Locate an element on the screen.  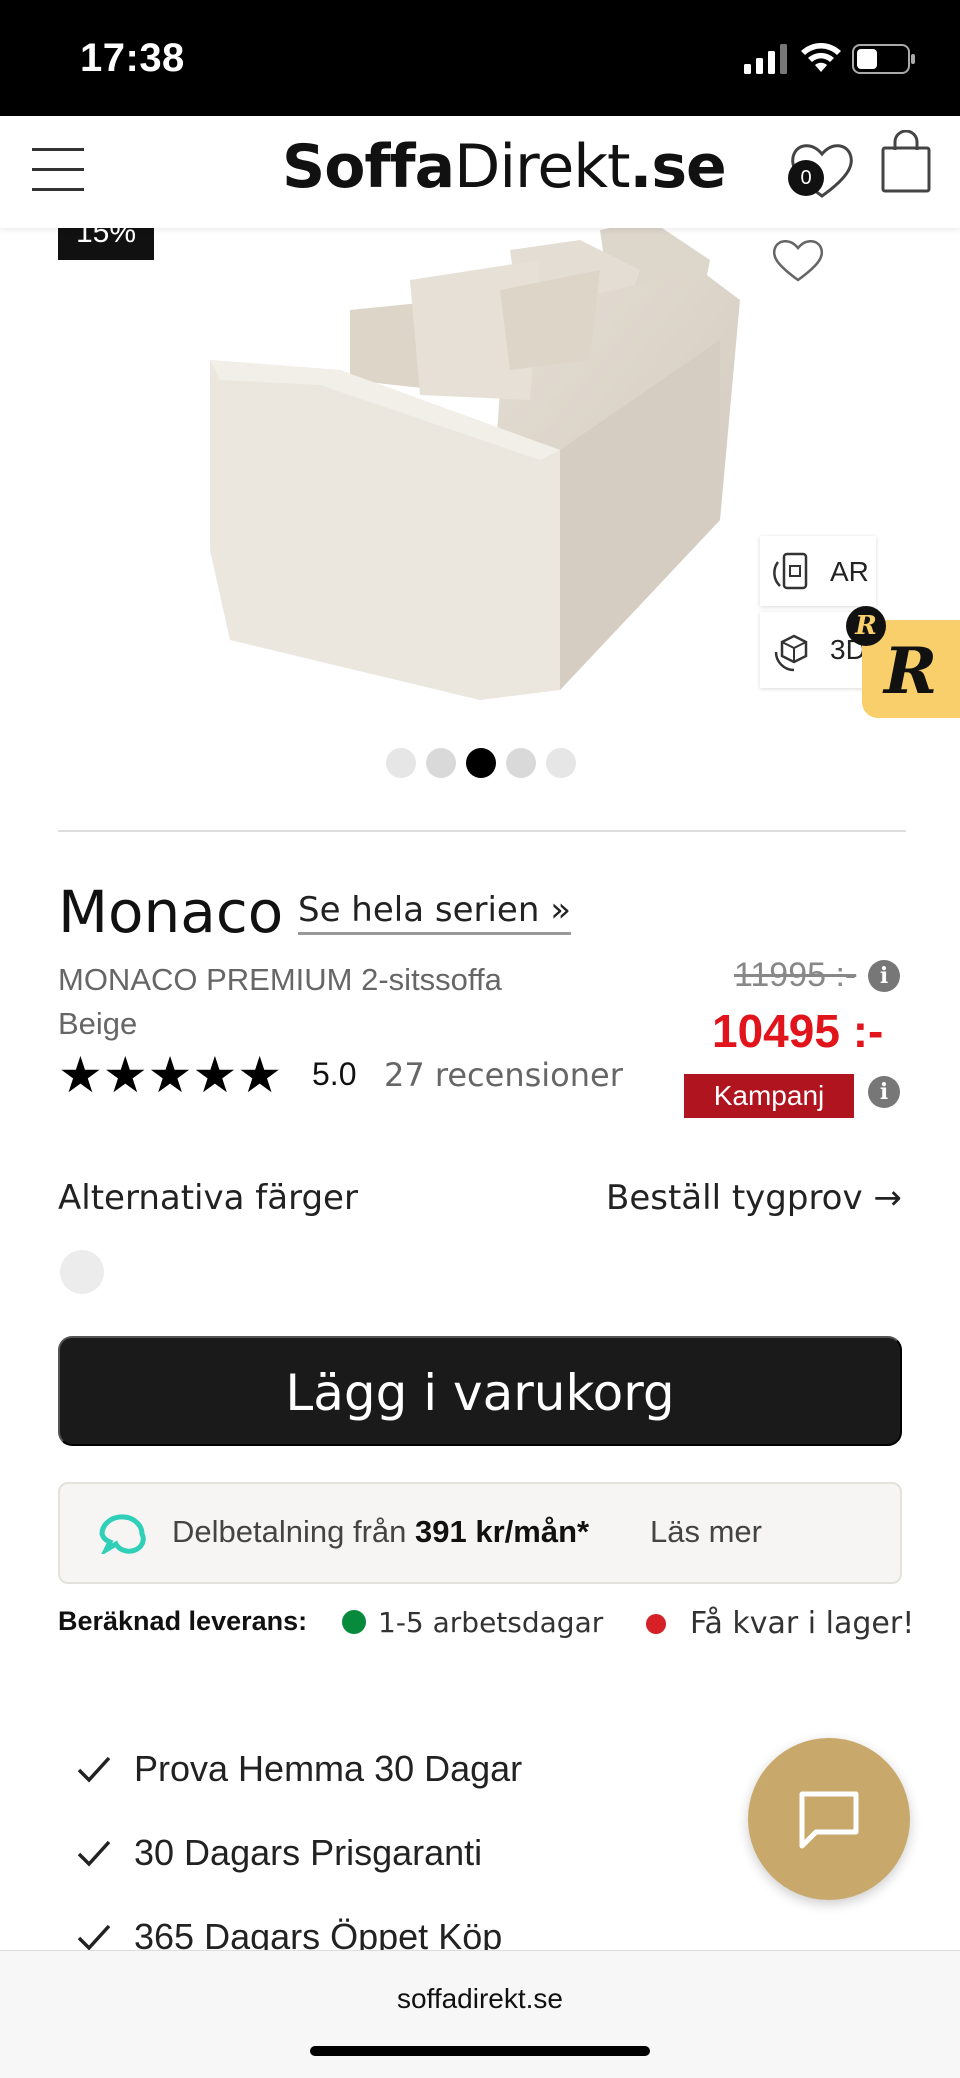
campaign-info-icon: i is located at coordinates (884, 1092).